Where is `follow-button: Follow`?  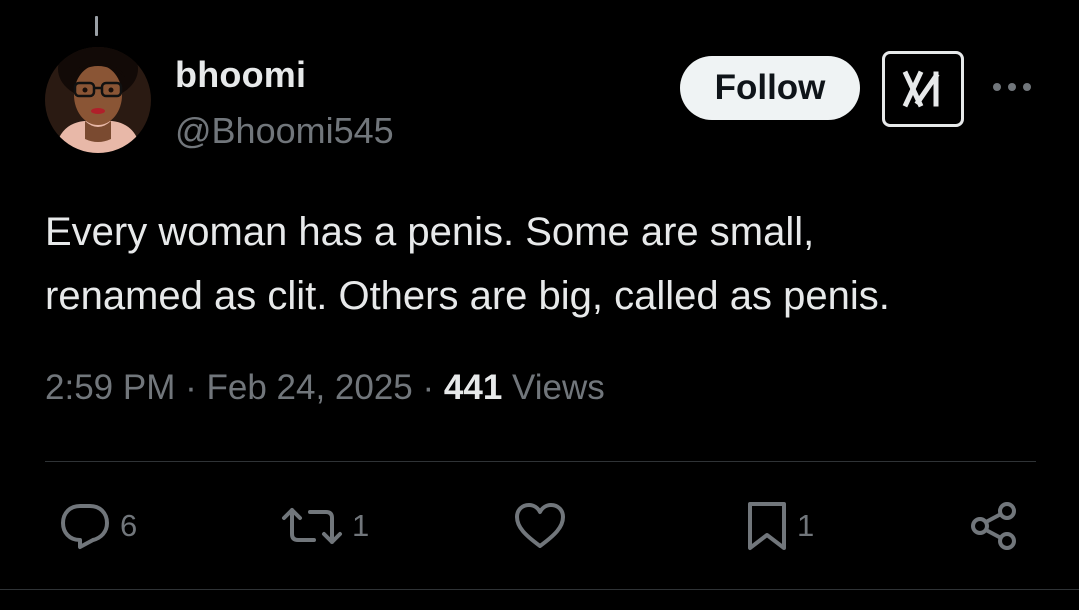
follow-button: Follow is located at coordinates (770, 88).